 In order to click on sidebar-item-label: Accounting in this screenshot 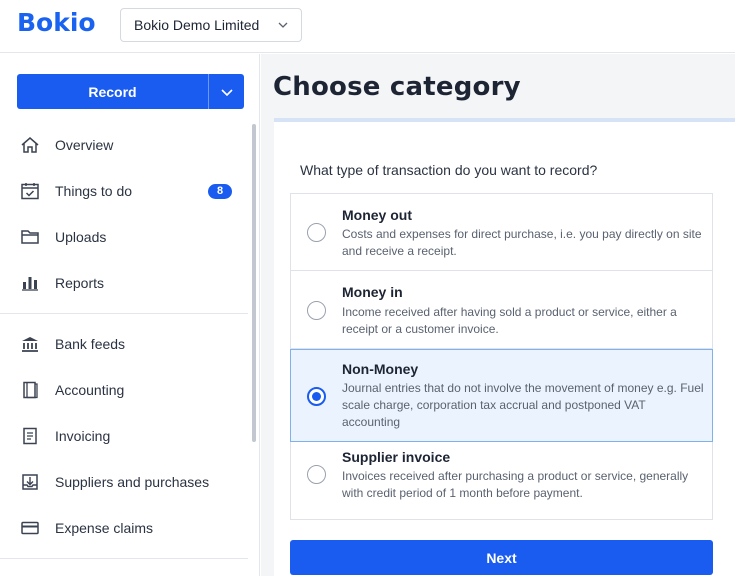, I will do `click(90, 390)`.